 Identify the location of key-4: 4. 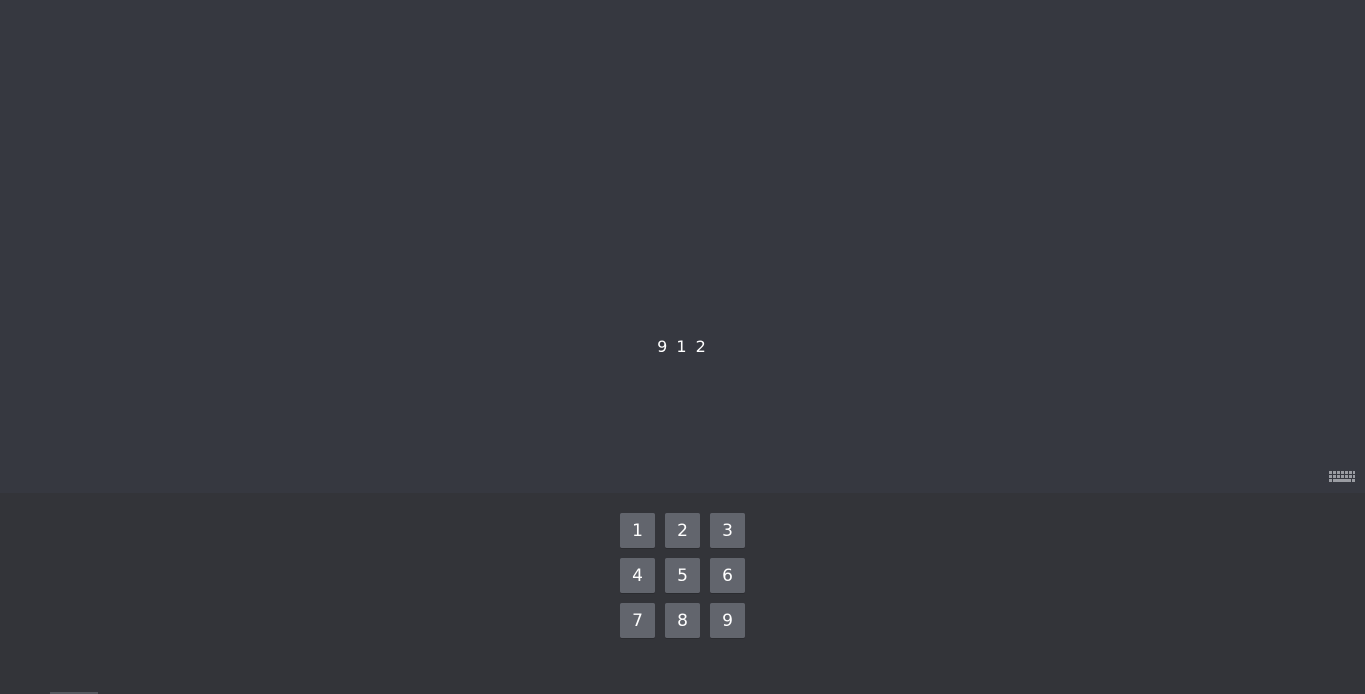
(637, 575).